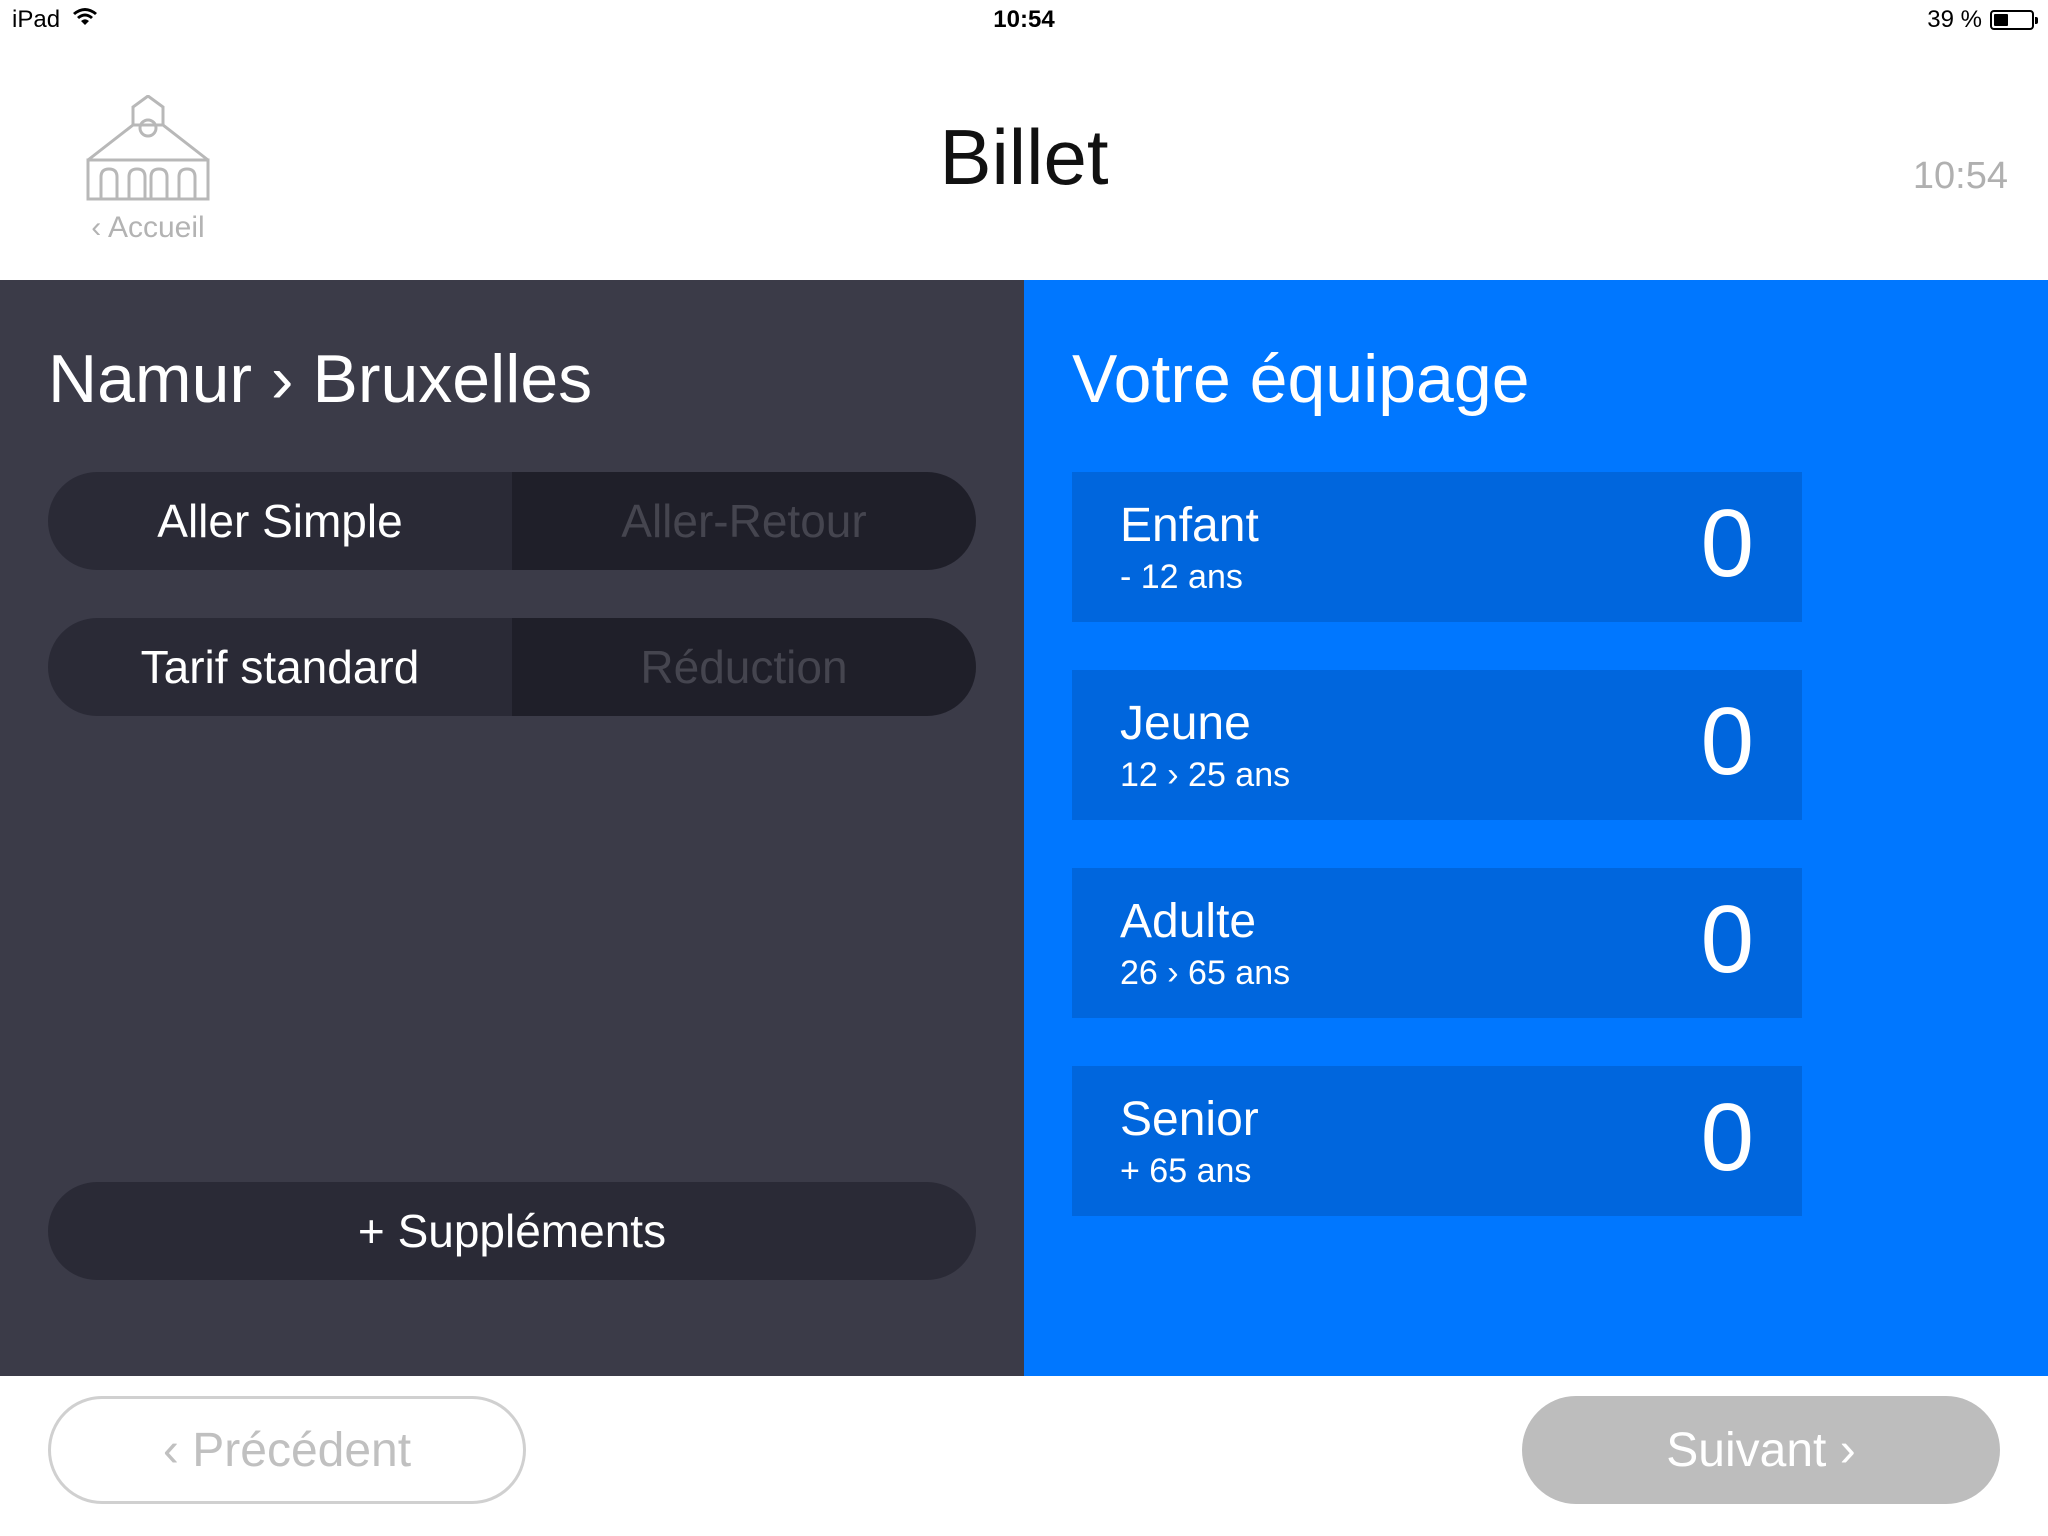  I want to click on previous-button: ‹ Précédent, so click(287, 1450).